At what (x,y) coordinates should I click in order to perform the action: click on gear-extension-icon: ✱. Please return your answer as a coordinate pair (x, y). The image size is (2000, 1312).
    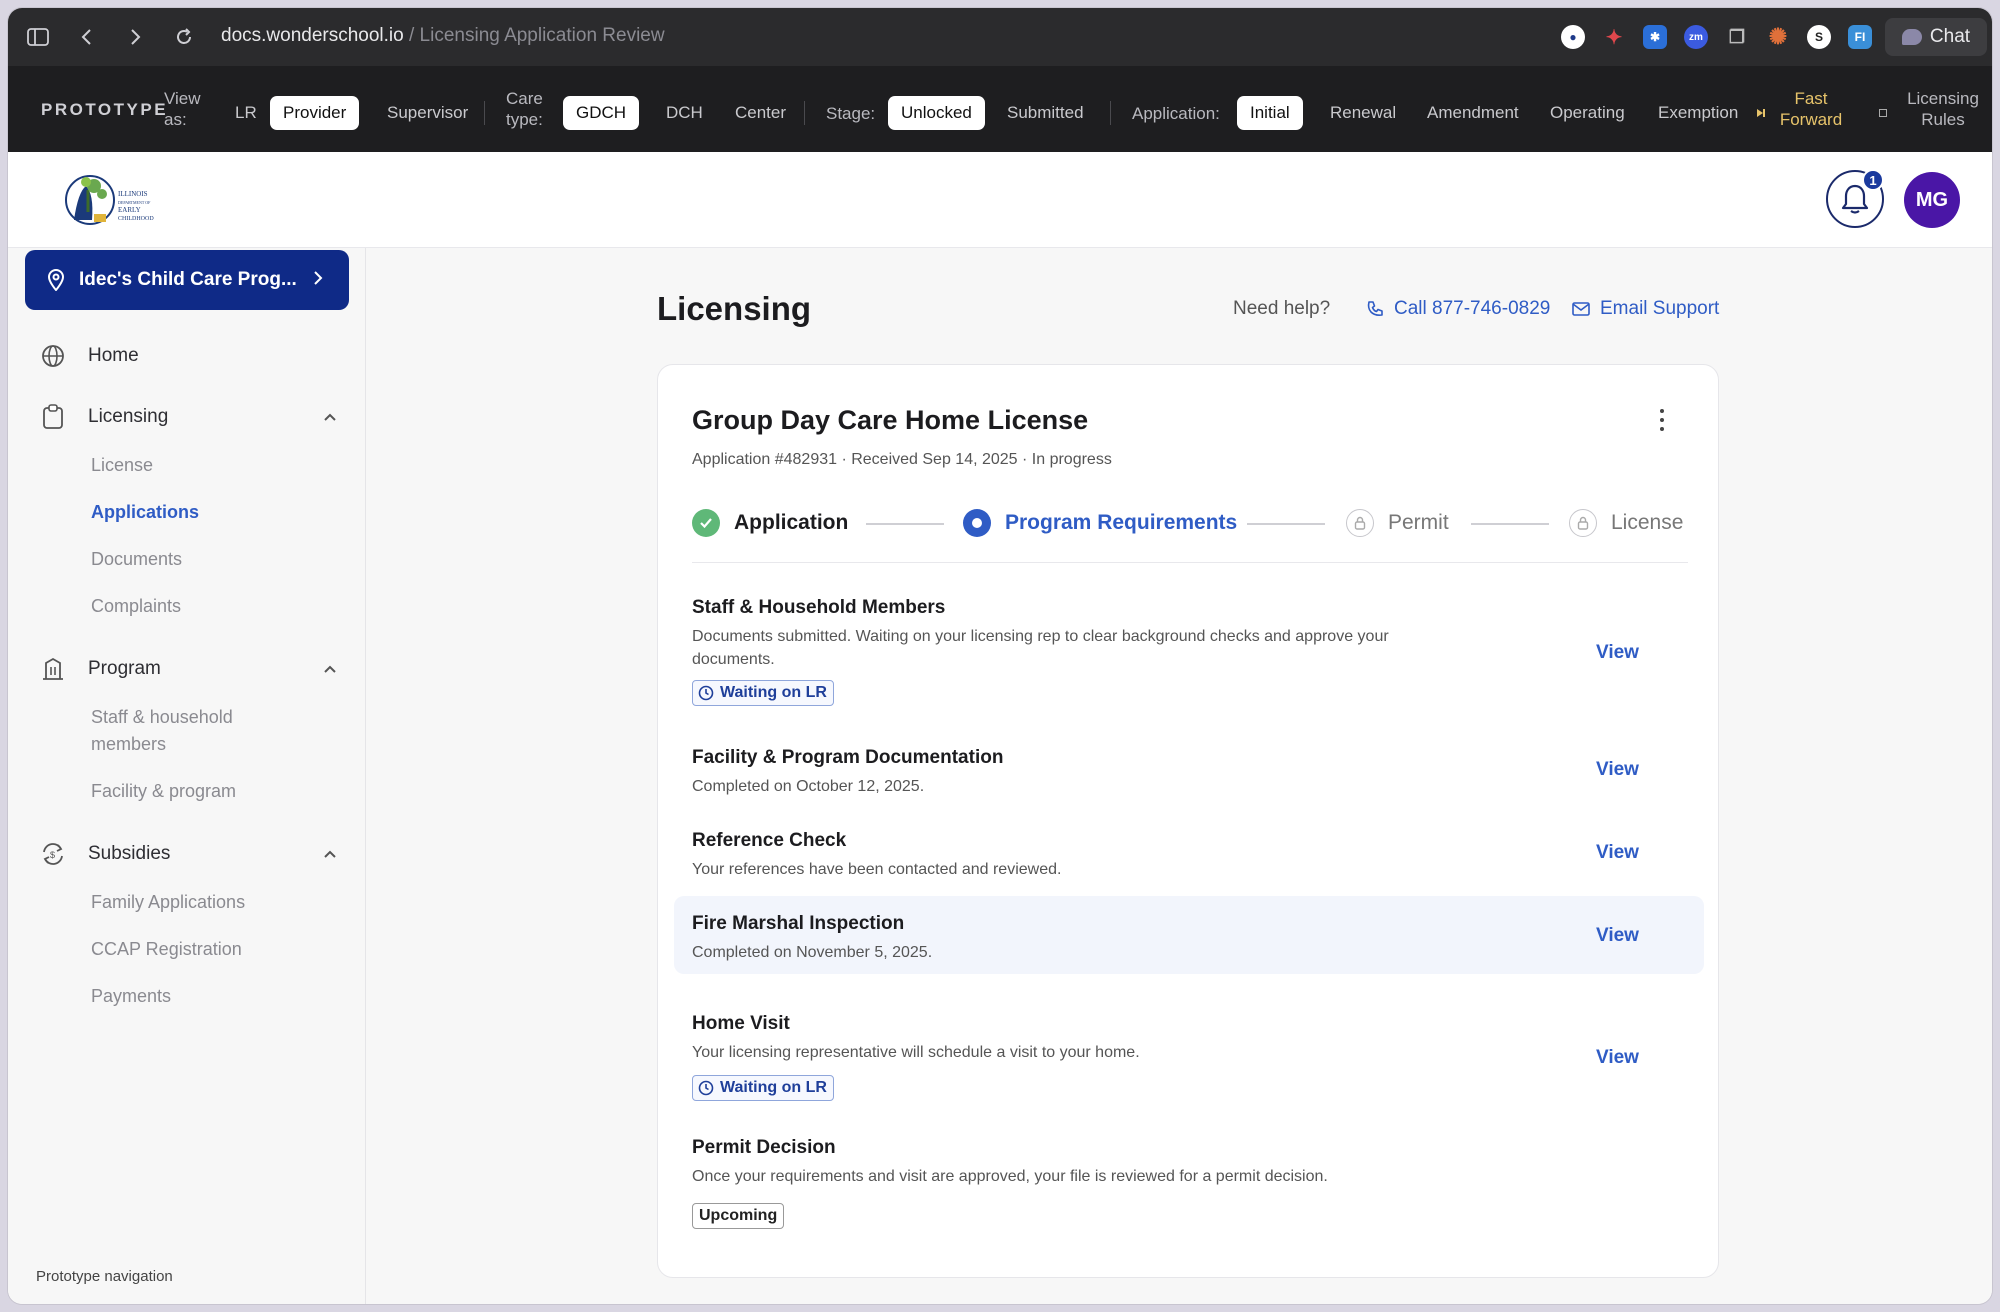
    Looking at the image, I should click on (1655, 37).